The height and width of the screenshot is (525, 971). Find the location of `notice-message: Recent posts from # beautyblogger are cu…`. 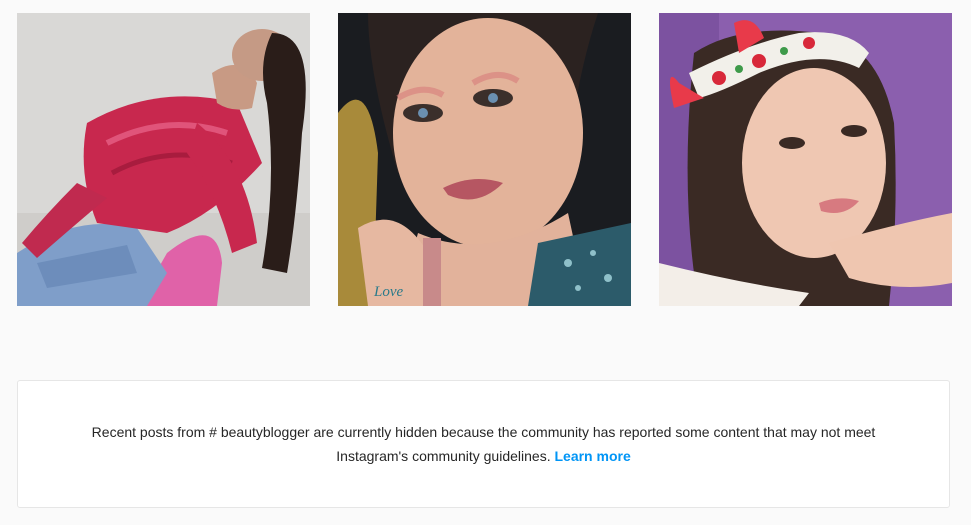

notice-message: Recent posts from # beautyblogger are cu… is located at coordinates (483, 444).